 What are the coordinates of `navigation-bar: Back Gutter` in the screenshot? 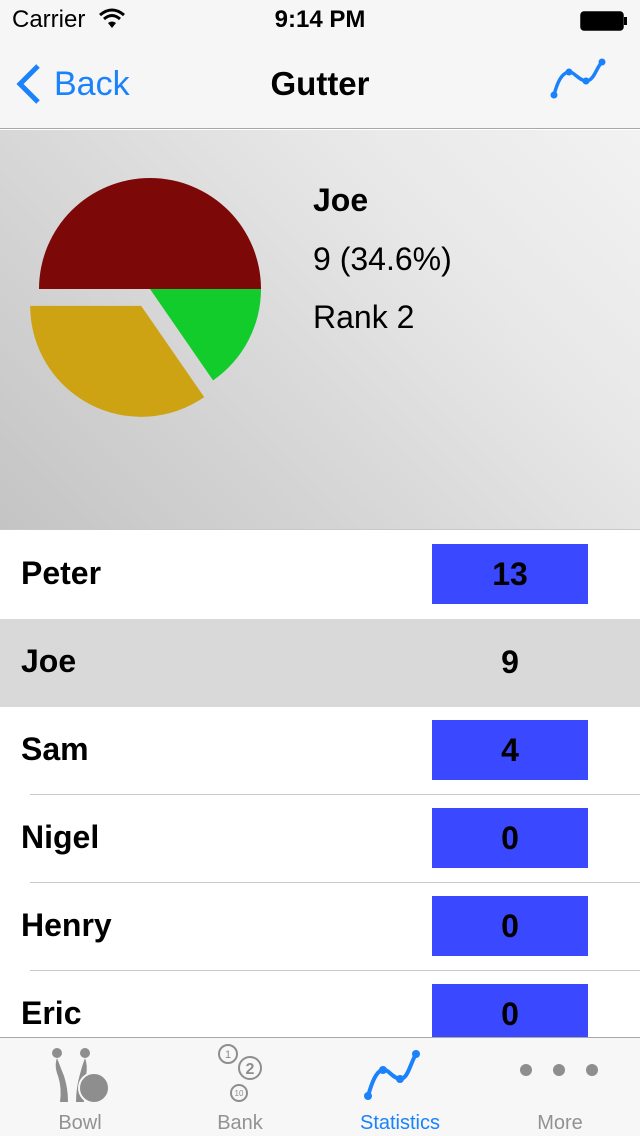 It's located at (320, 84).